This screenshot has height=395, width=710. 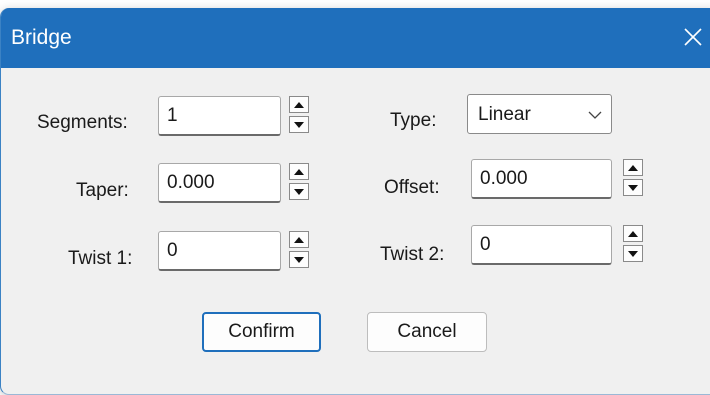 I want to click on confirm-button: Confirm, so click(x=261, y=332).